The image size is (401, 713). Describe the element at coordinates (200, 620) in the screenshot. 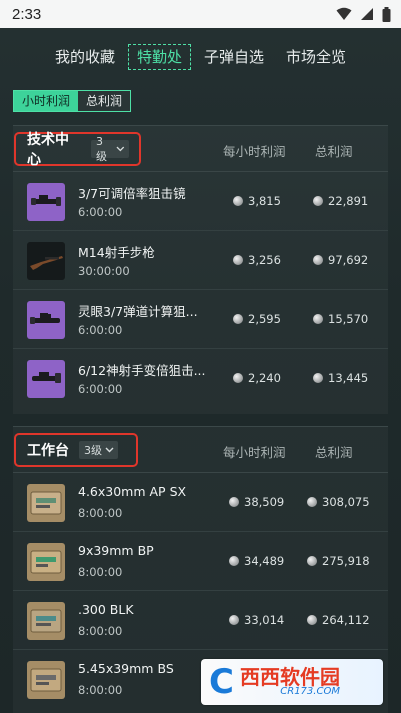

I see `list-item: .300 BLK 8:00:00 33,014 264,112` at that location.